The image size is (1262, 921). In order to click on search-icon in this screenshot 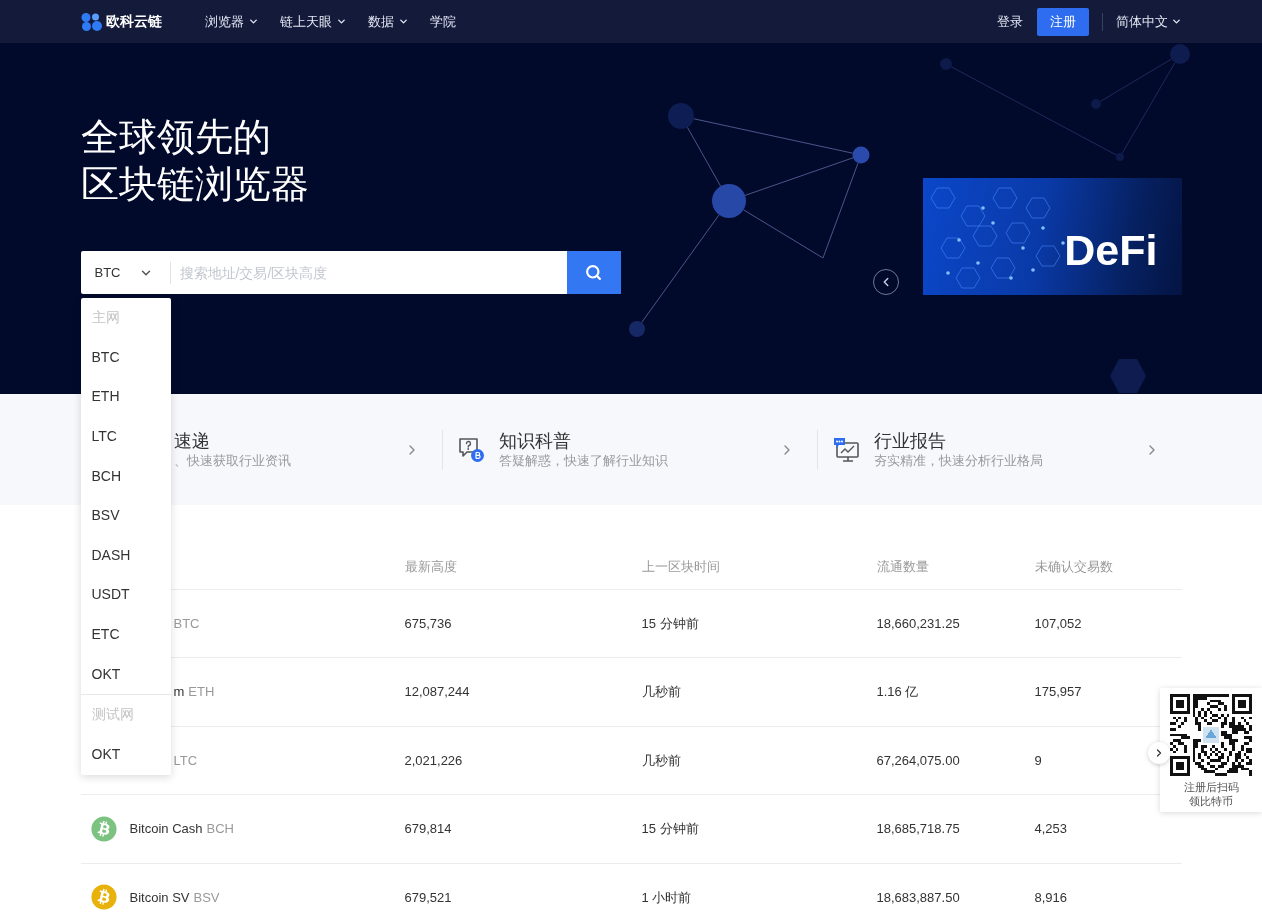, I will do `click(593, 272)`.